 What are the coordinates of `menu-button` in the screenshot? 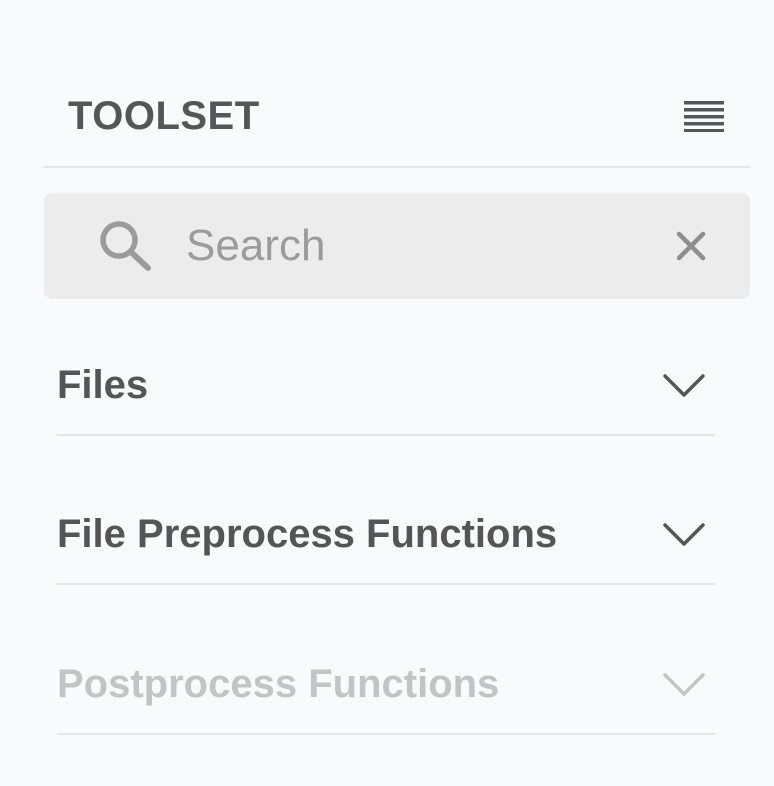 It's located at (704, 116).